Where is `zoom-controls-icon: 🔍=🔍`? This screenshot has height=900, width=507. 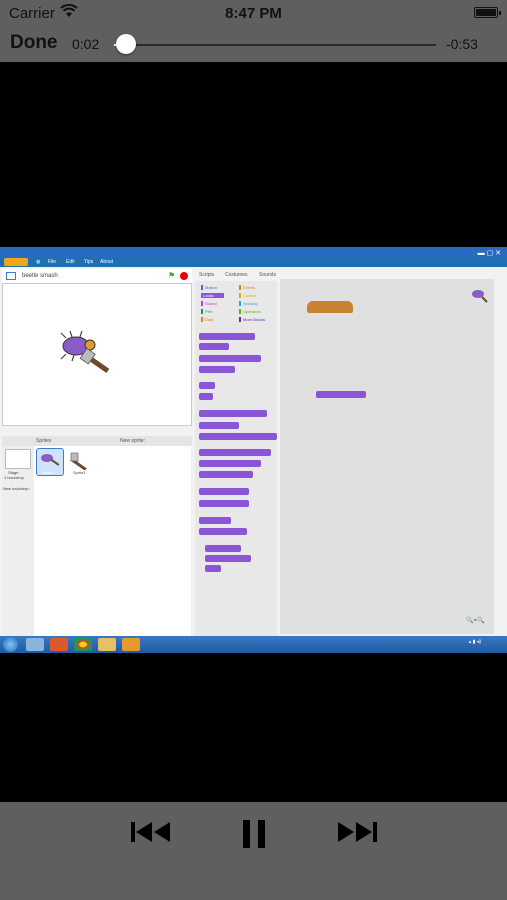
zoom-controls-icon: 🔍=🔍 is located at coordinates (475, 621).